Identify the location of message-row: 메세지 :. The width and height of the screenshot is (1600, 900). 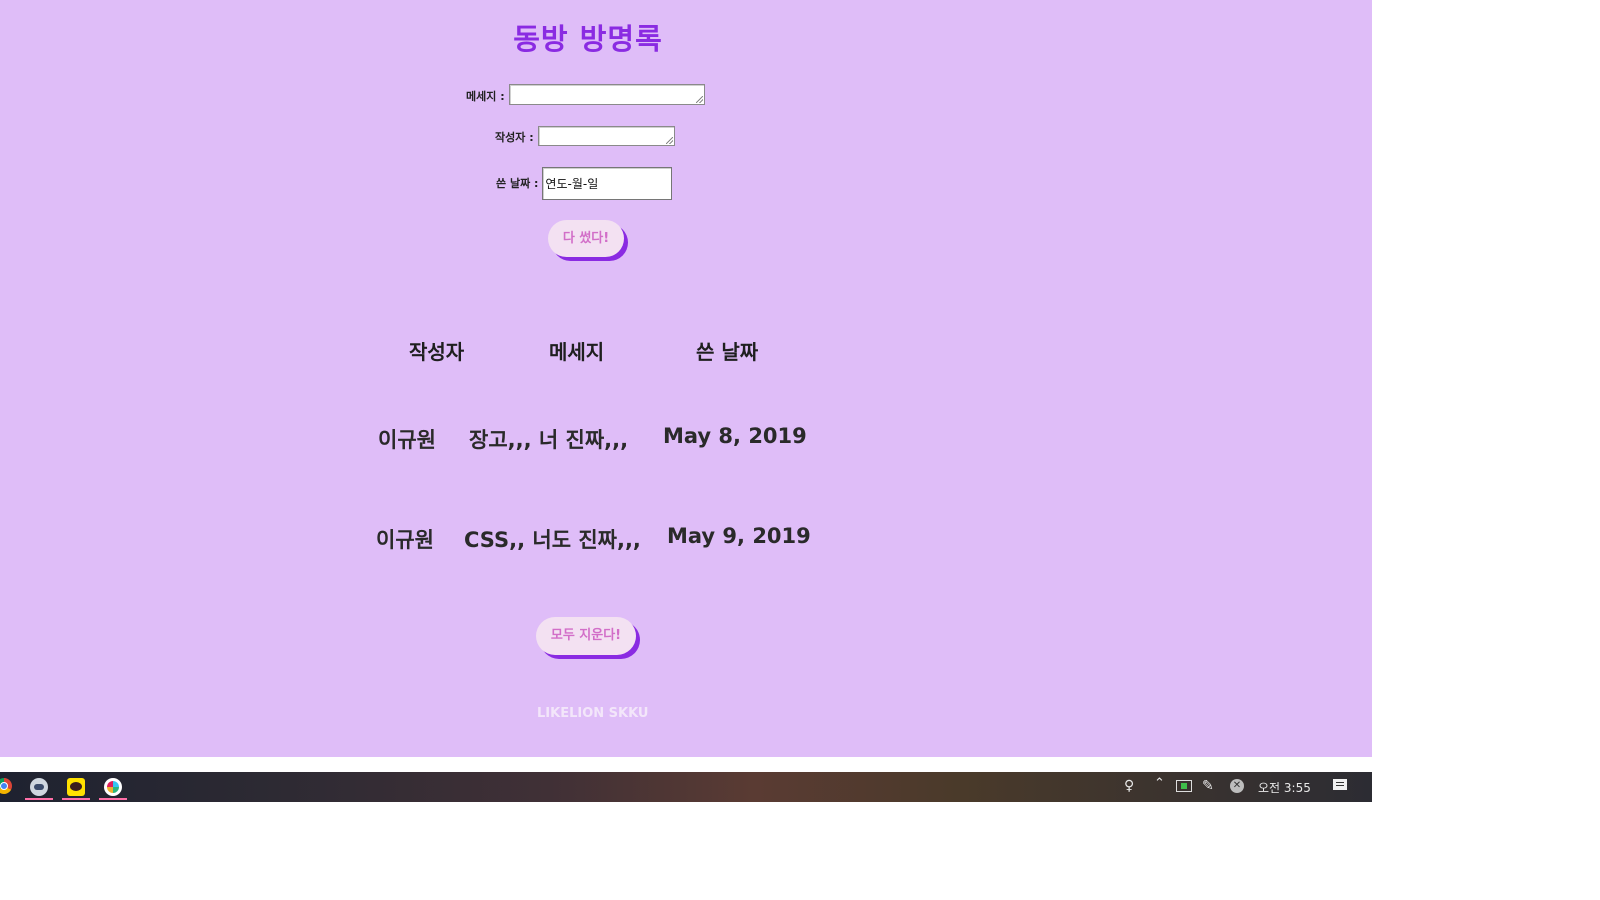
(585, 94).